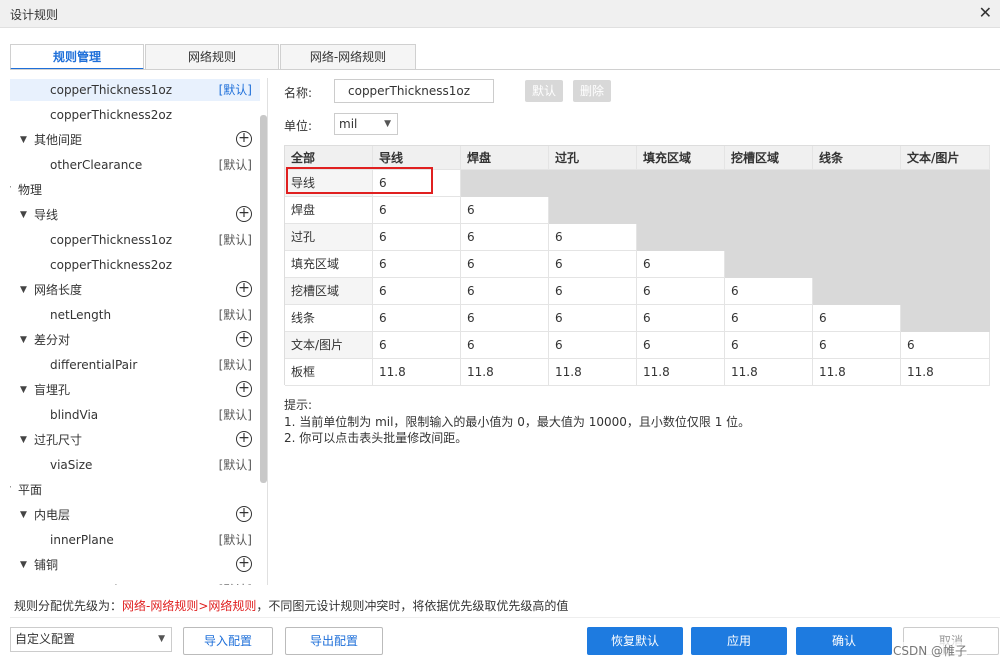 This screenshot has width=1000, height=665. Describe the element at coordinates (135, 290) in the screenshot. I see `tree-item: ▼ 网络长度 +` at that location.